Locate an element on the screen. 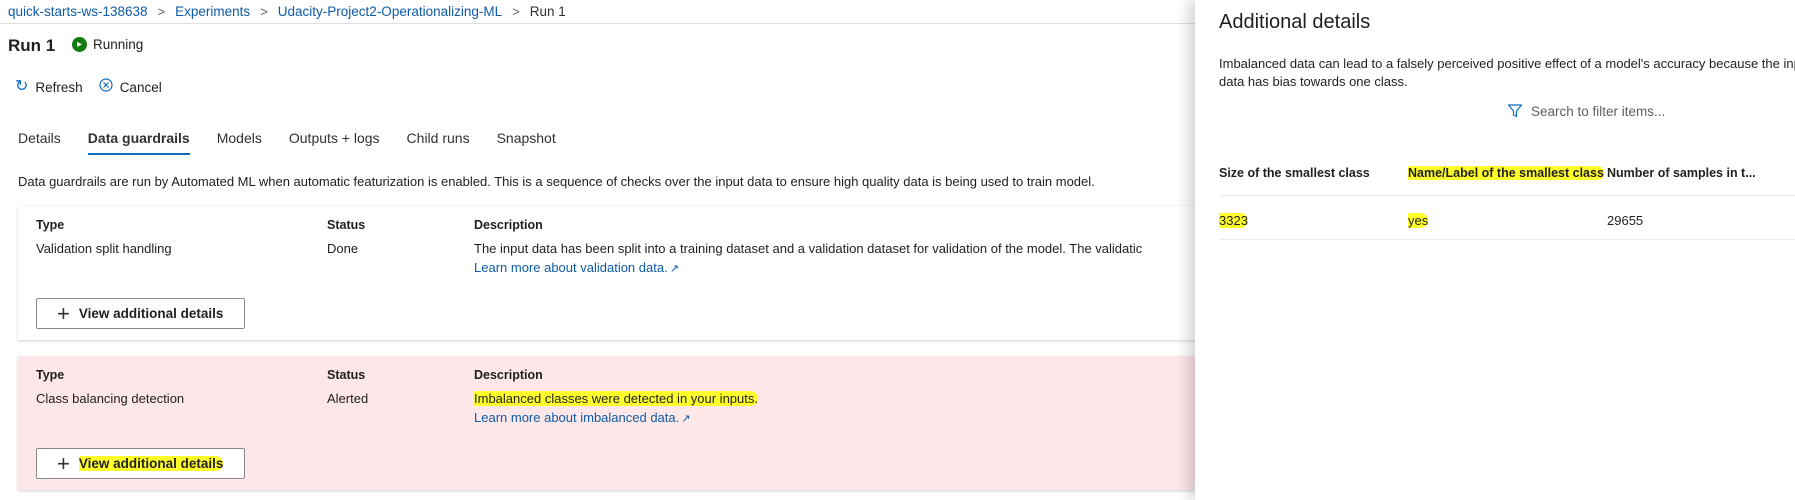 This screenshot has height=500, width=1795. guardrail-status: Alerted is located at coordinates (348, 398).